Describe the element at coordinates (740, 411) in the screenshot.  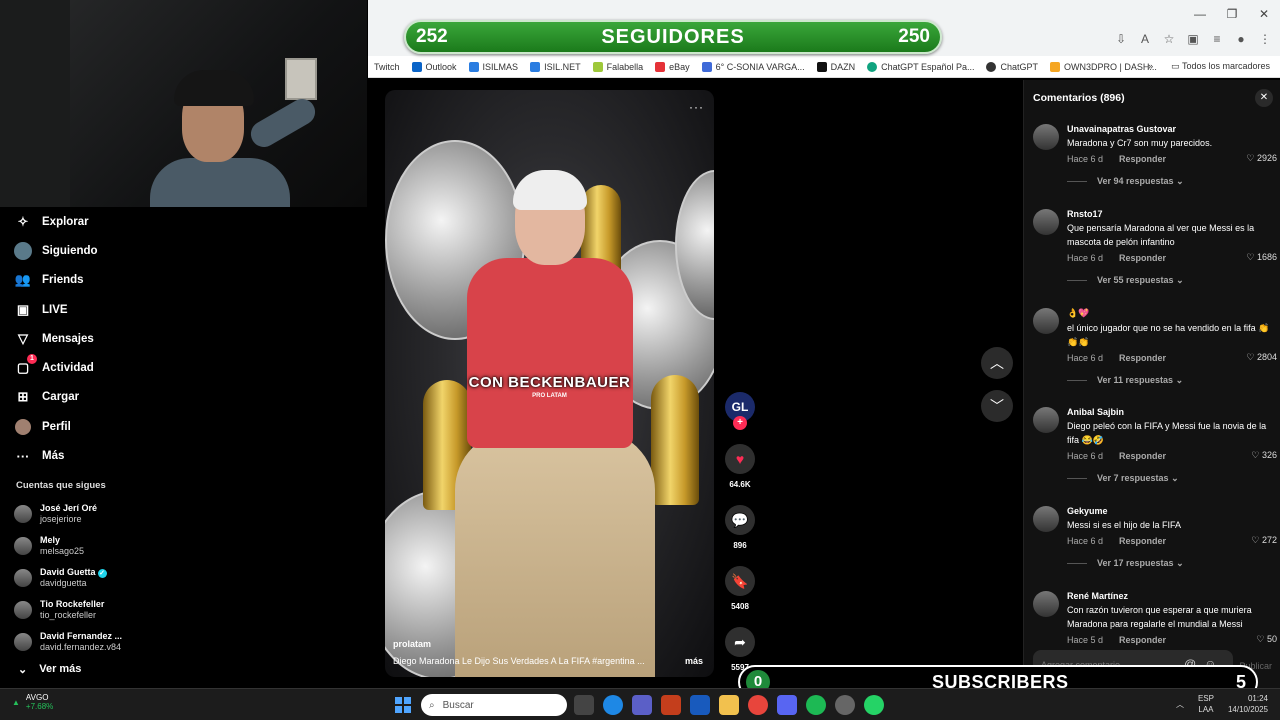
I see `author-avatar: GL +` at that location.